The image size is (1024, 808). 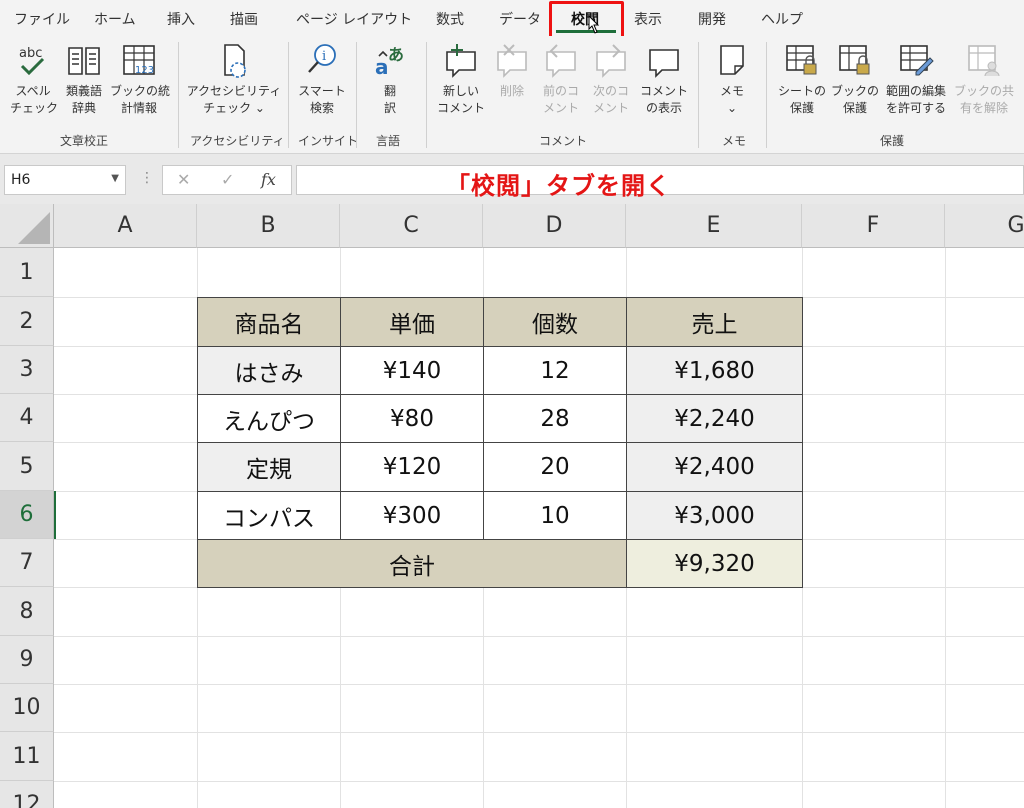 What do you see at coordinates (27, 466) in the screenshot?
I see `row-header-5: 5` at bounding box center [27, 466].